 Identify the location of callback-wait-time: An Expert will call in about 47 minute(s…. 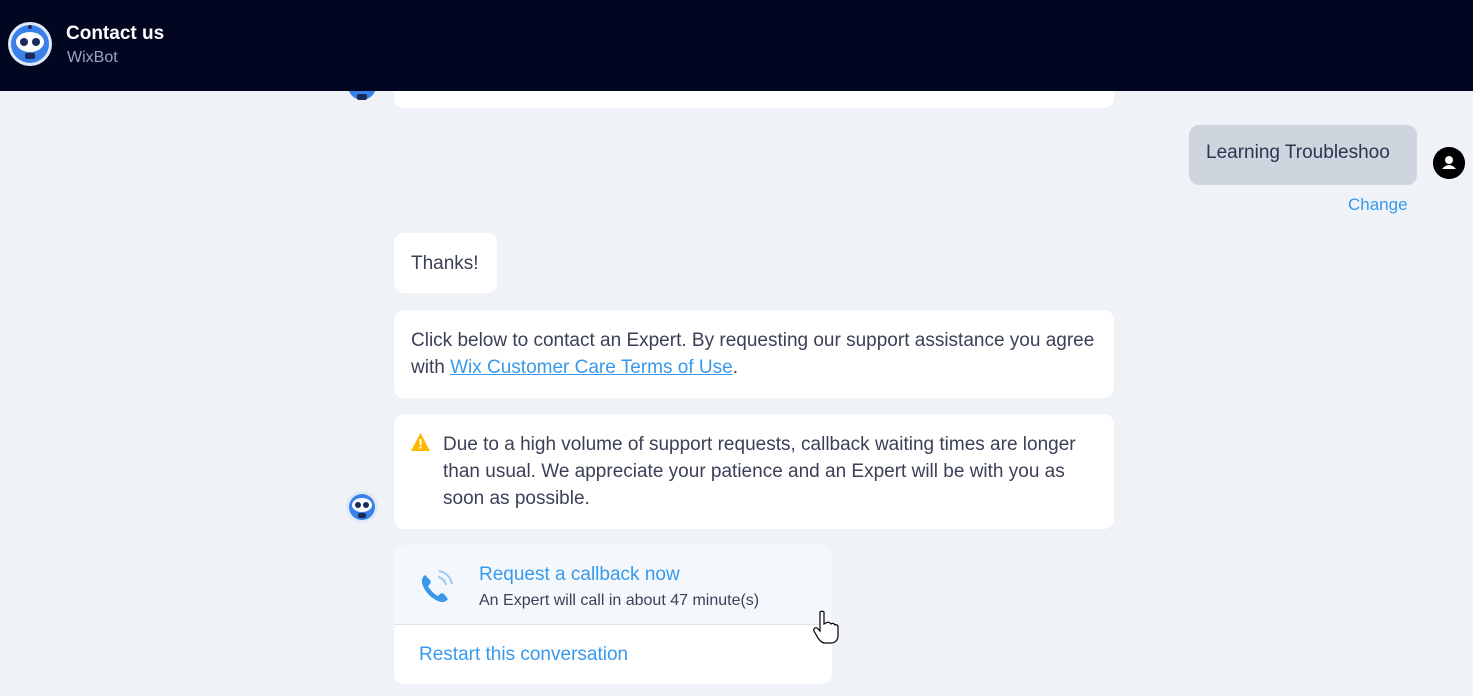
(619, 600).